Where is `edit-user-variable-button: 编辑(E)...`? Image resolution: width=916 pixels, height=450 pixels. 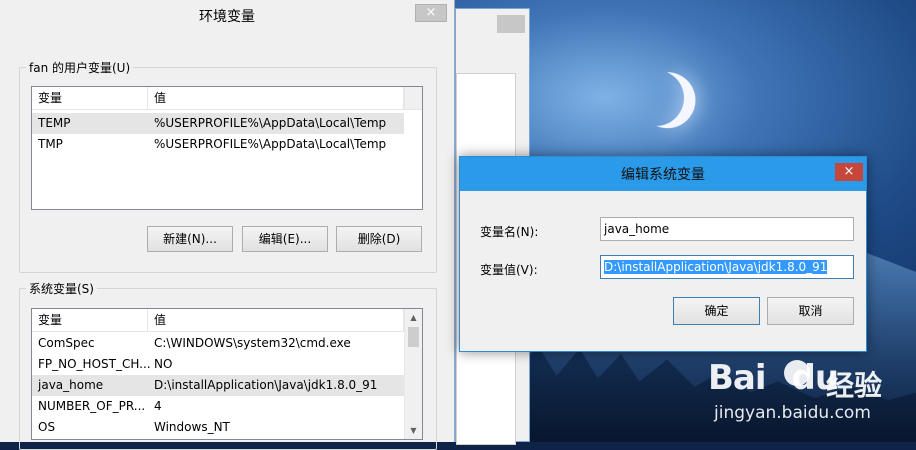 edit-user-variable-button: 编辑(E)... is located at coordinates (285, 239).